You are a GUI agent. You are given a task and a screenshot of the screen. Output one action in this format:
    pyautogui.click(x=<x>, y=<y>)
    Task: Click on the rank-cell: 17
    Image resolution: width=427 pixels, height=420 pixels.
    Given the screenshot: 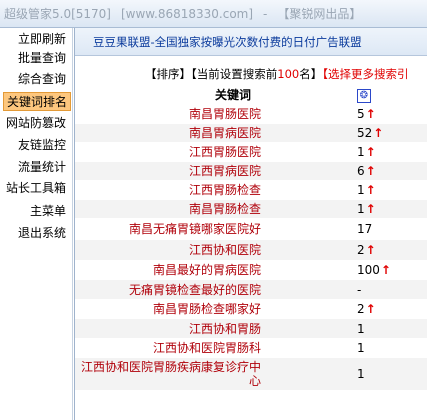 What is the action you would take?
    pyautogui.click(x=383, y=229)
    